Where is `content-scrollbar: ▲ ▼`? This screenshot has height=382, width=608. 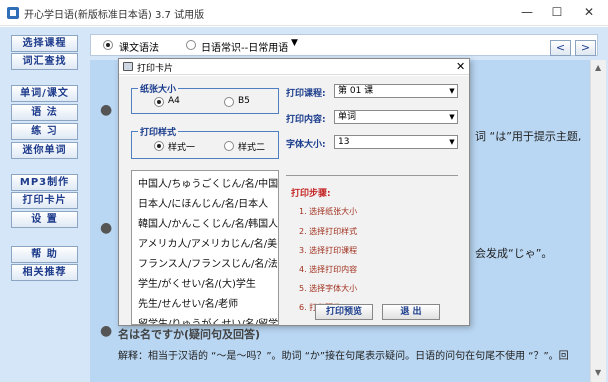 content-scrollbar: ▲ ▼ is located at coordinates (598, 221).